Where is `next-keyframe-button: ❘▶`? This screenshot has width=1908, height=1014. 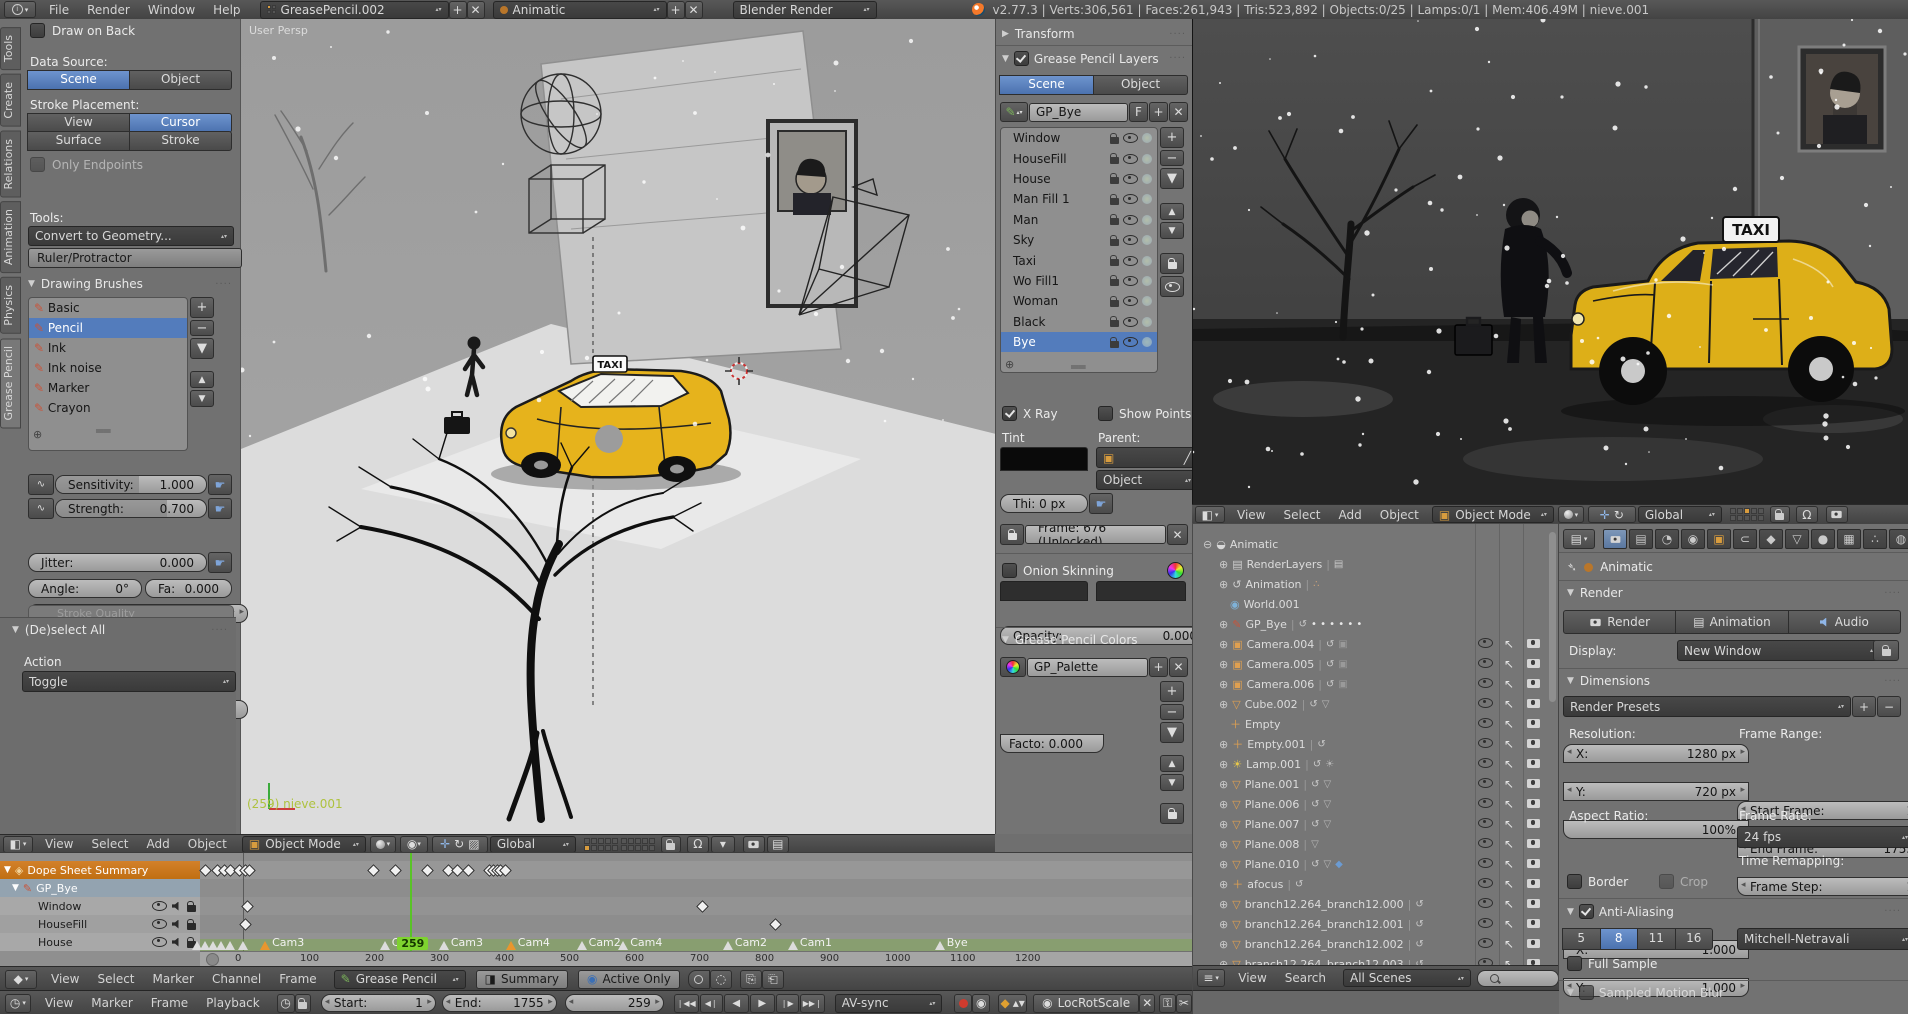
next-keyframe-button: ❘▶ is located at coordinates (787, 1003).